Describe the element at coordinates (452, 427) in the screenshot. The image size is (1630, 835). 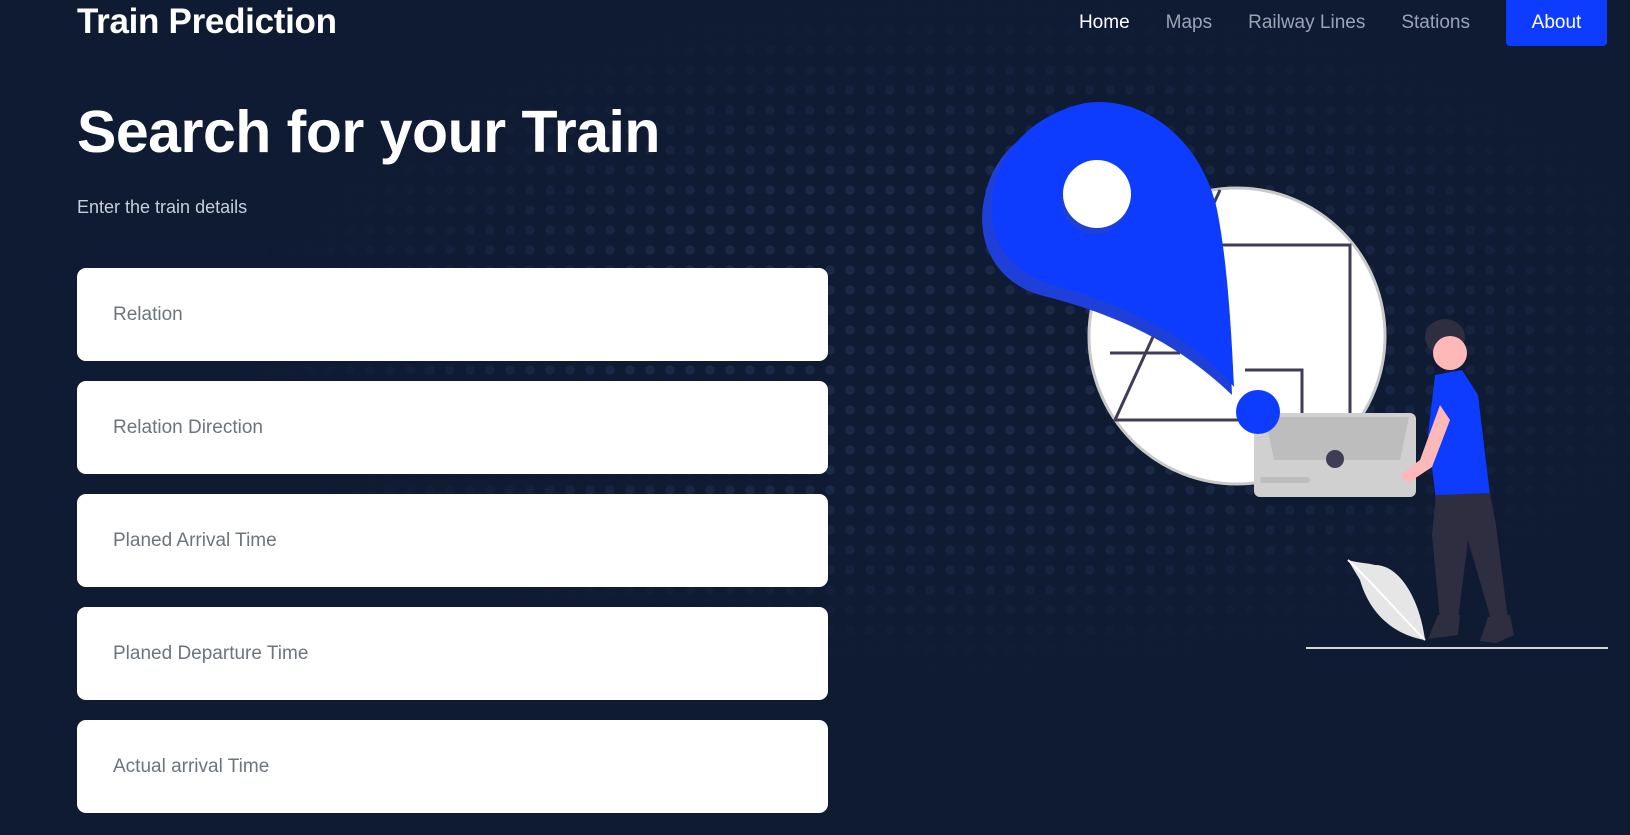
I see `relation-direction-input` at that location.